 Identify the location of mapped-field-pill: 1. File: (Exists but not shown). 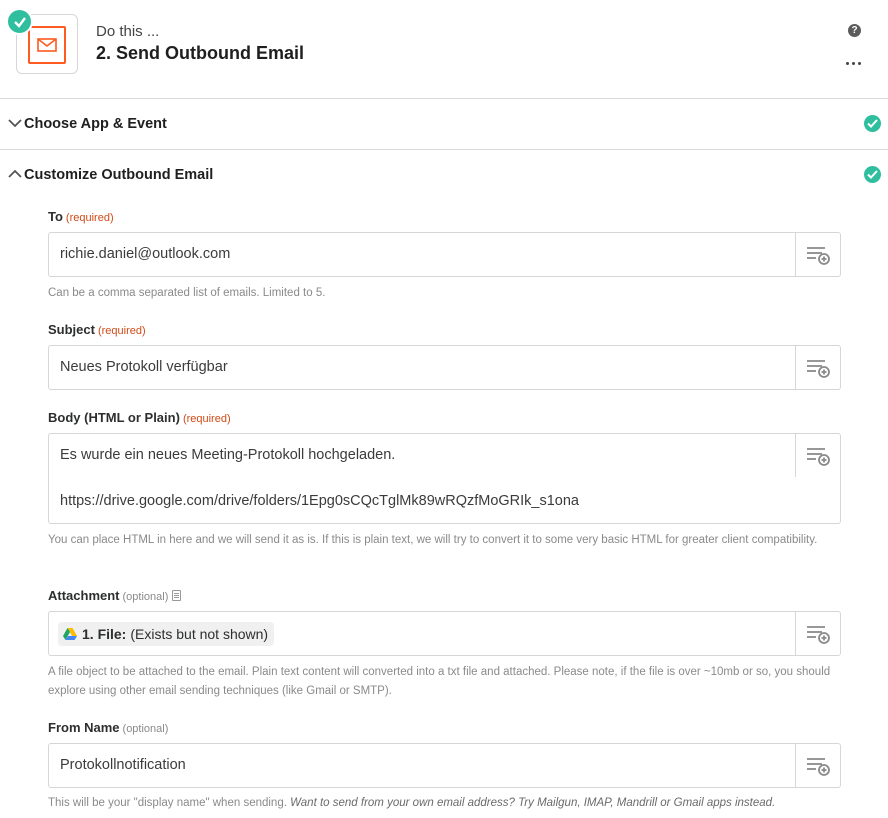
(166, 634).